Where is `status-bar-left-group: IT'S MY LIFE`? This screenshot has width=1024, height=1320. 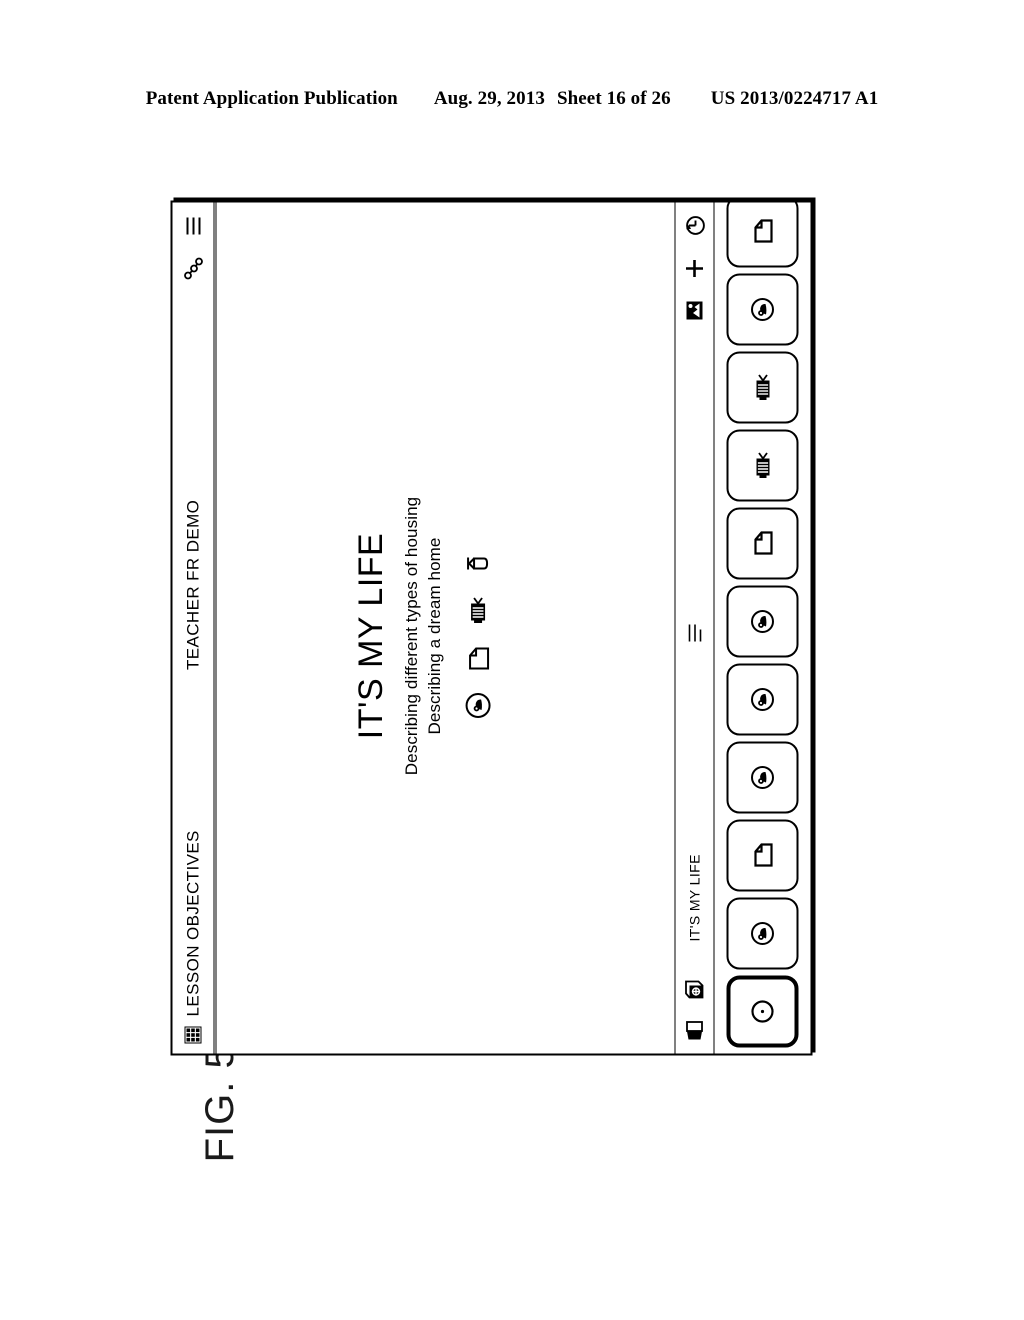 status-bar-left-group: IT'S MY LIFE is located at coordinates (694, 947).